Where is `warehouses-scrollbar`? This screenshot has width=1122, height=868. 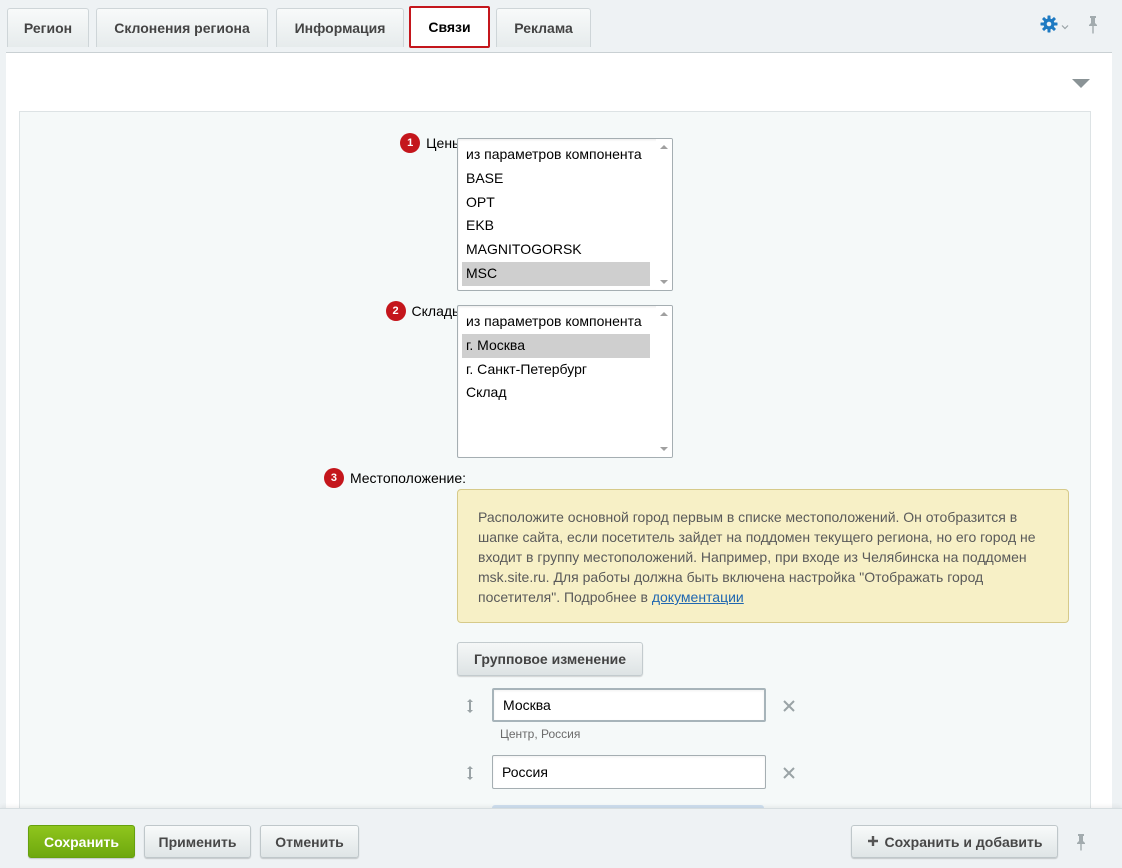 warehouses-scrollbar is located at coordinates (664, 381).